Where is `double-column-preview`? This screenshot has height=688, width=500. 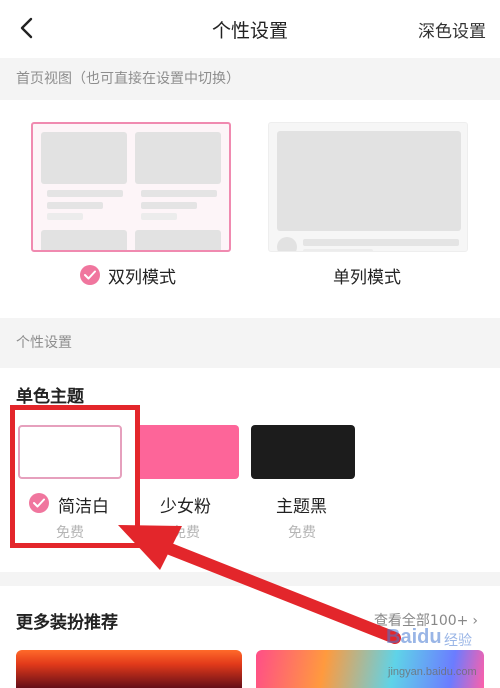
double-column-preview is located at coordinates (131, 187).